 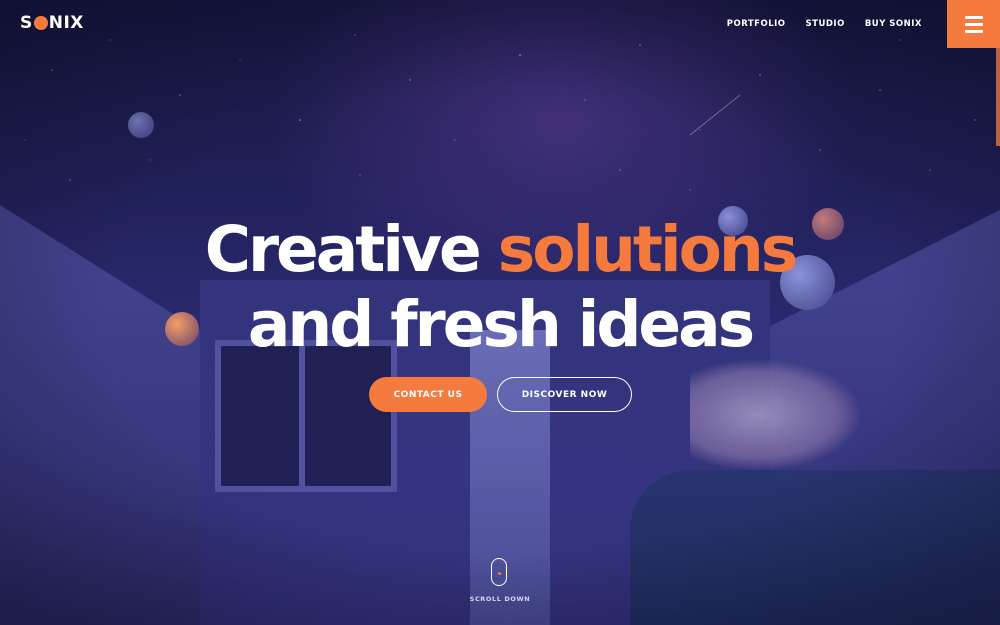 I want to click on headline-accent: solutions, so click(x=648, y=249).